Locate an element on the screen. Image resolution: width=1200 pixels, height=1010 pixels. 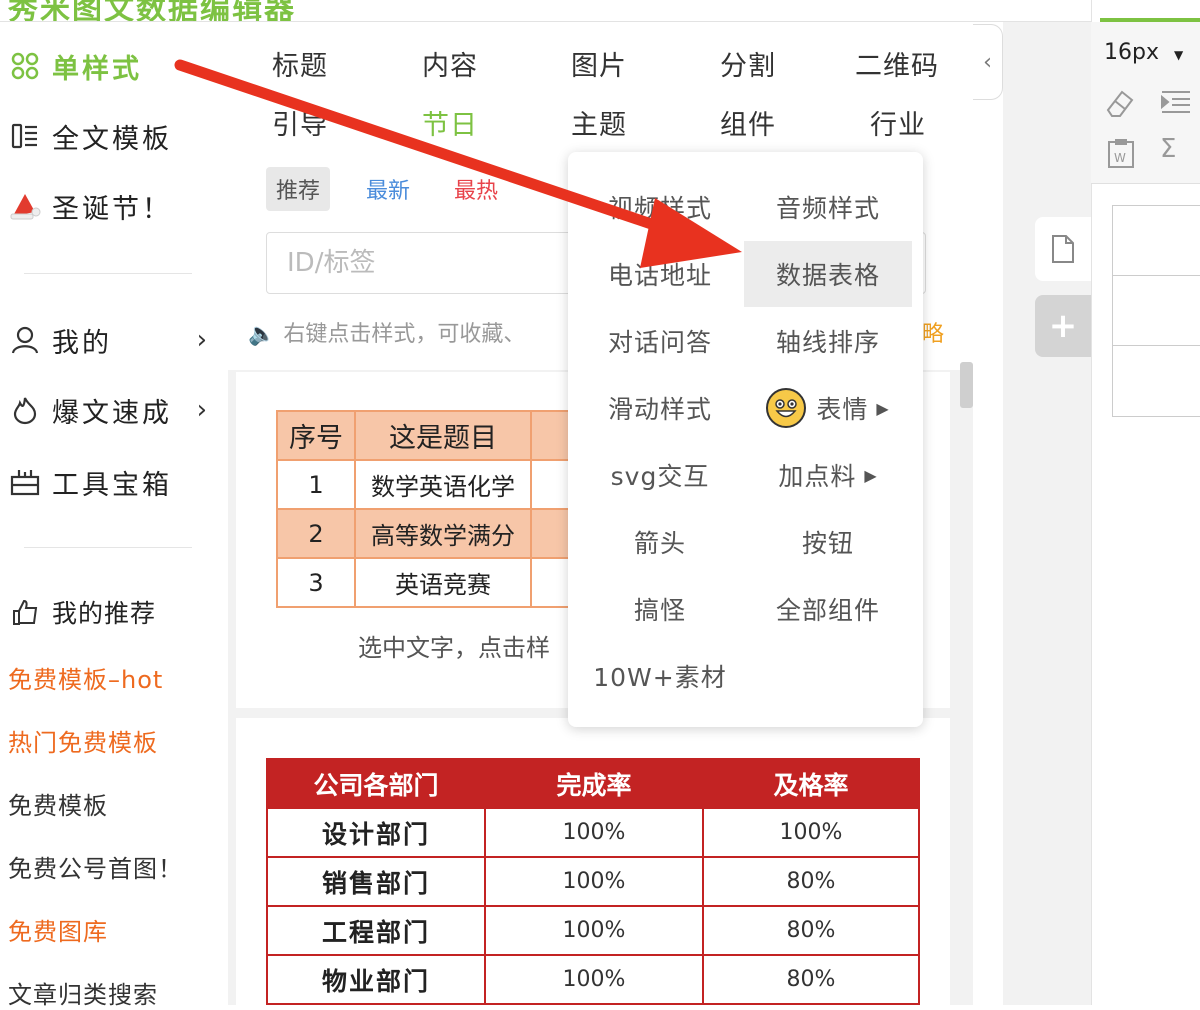
caret-down-icon: ▼ is located at coordinates (1178, 55).